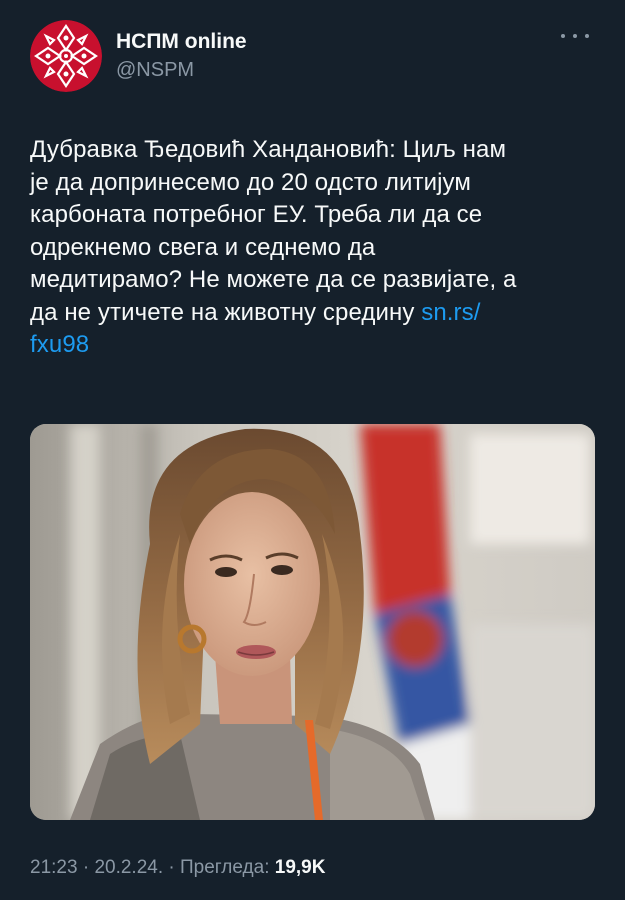  Describe the element at coordinates (181, 70) in the screenshot. I see `user-handle: @NSPM` at that location.